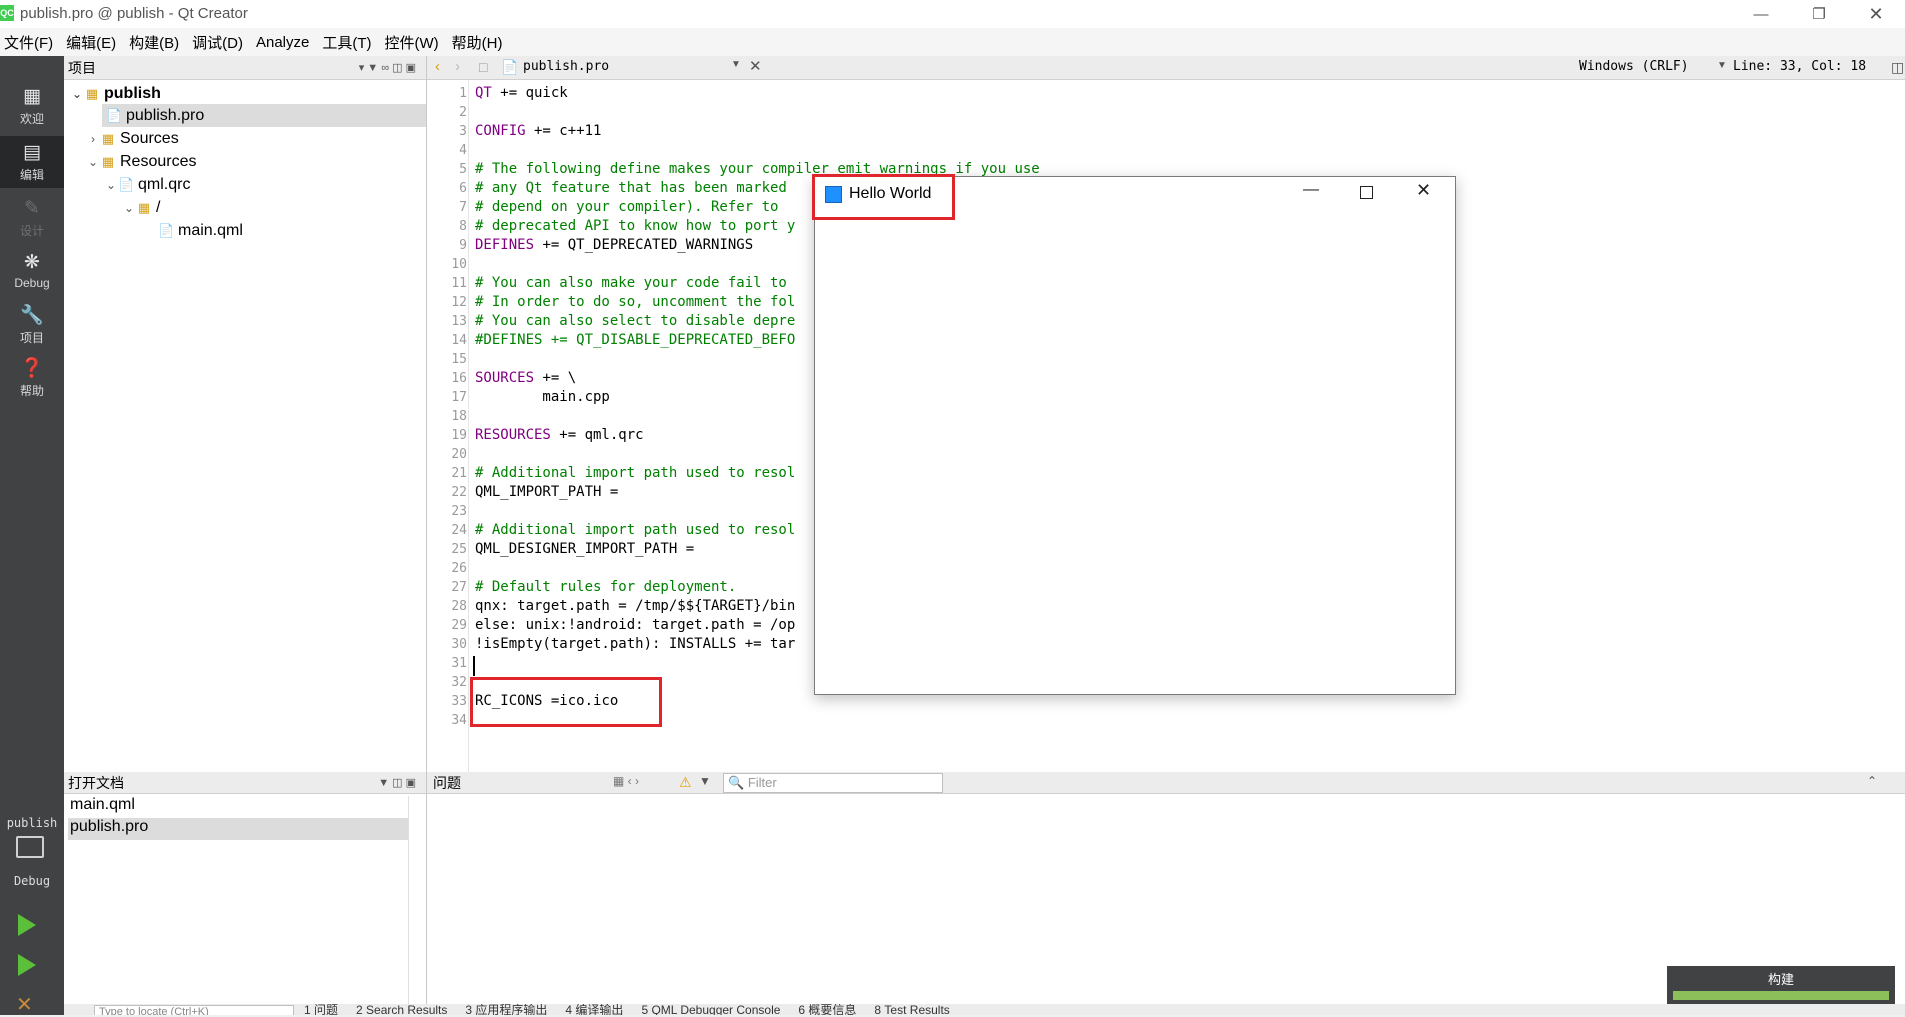 The image size is (1905, 1017). Describe the element at coordinates (1761, 14) in the screenshot. I see `minimize-button: —` at that location.